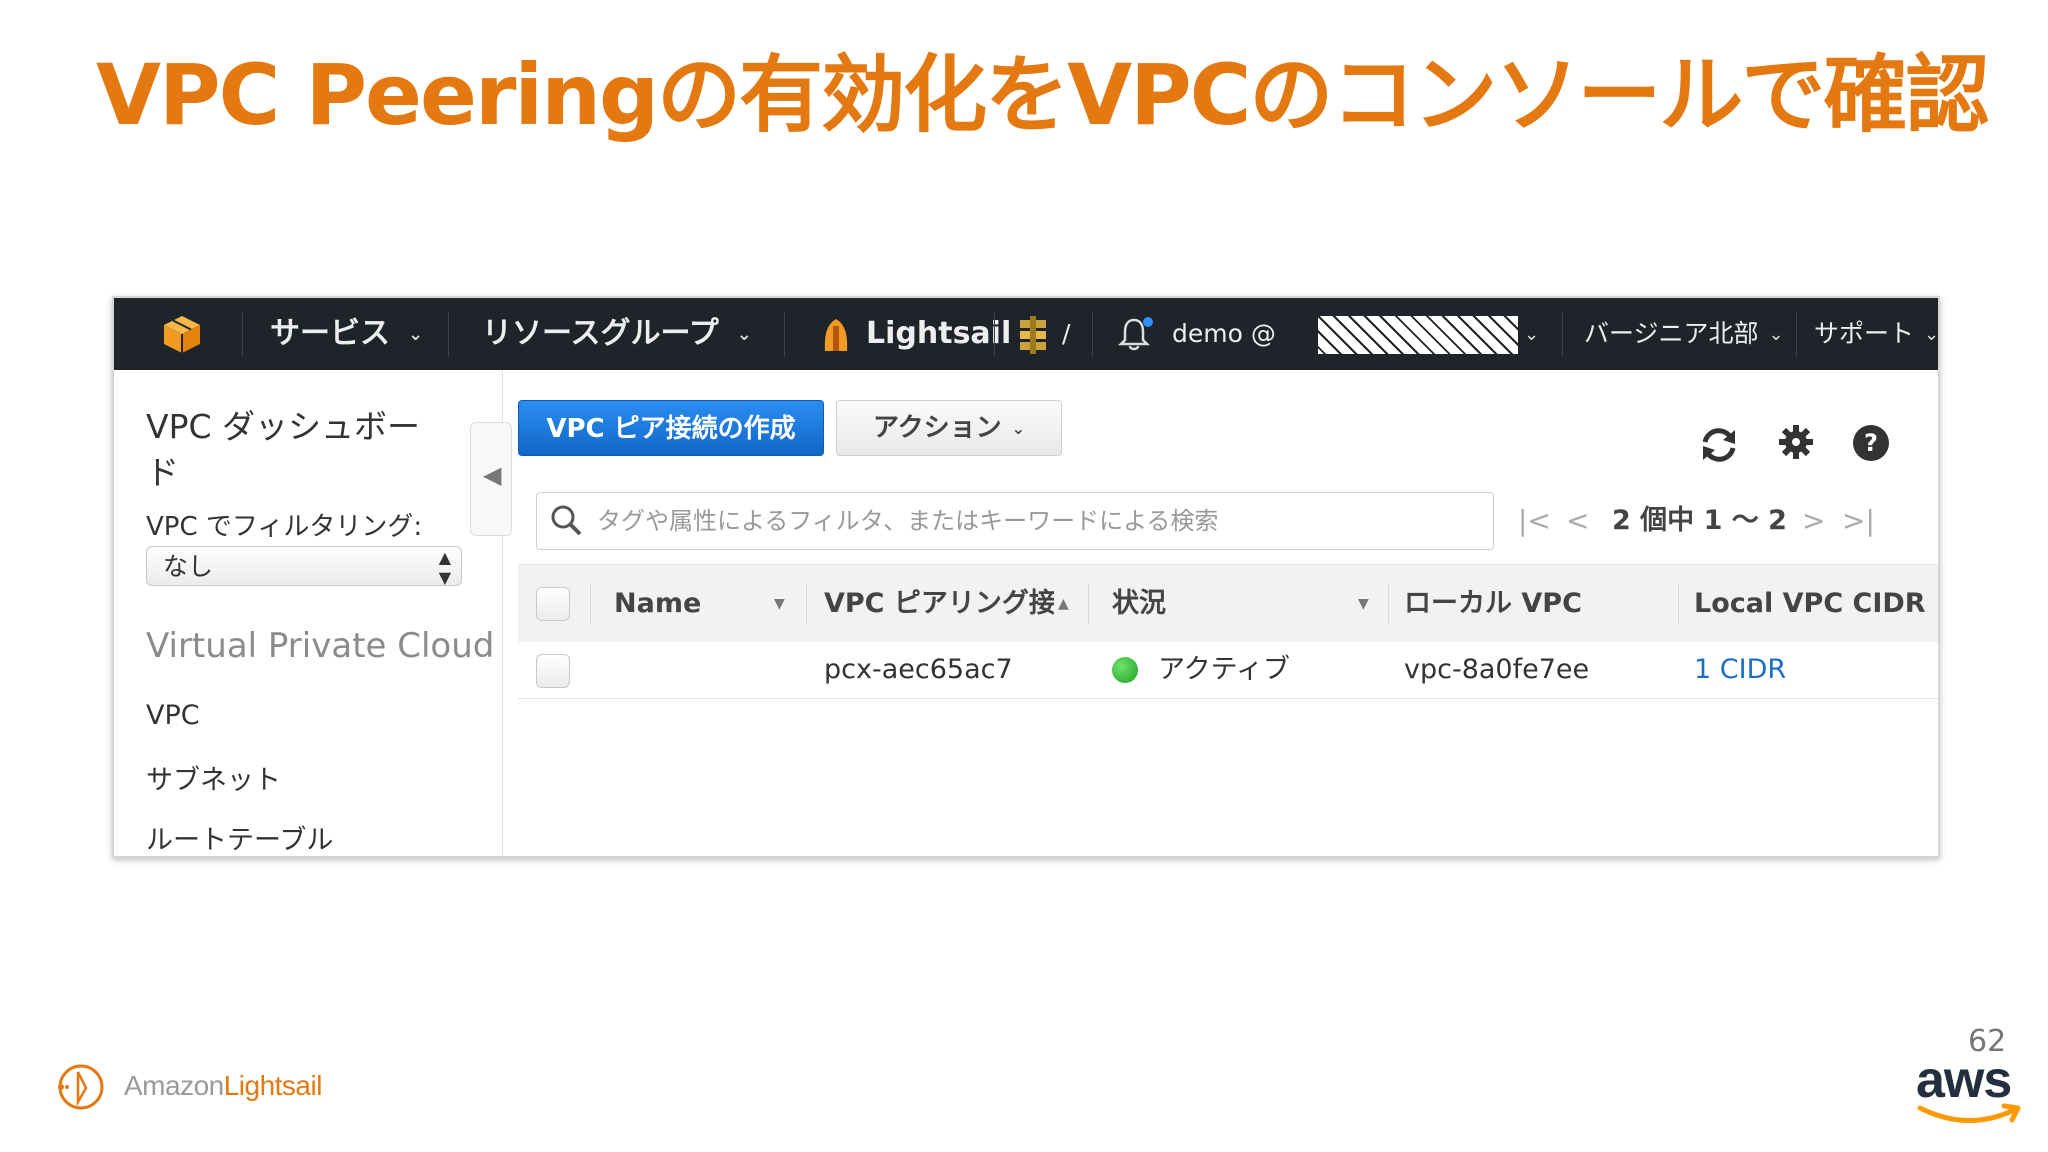 The height and width of the screenshot is (1152, 2048). Describe the element at coordinates (296, 450) in the screenshot. I see `sidebar-title: VPC ダッシュボード` at that location.